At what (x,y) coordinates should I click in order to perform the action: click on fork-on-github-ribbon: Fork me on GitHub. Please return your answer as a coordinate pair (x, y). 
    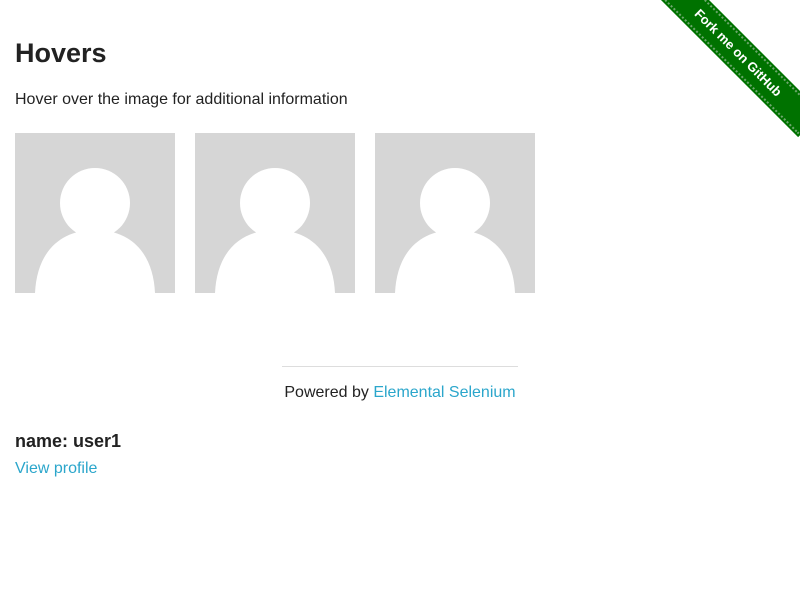
    Looking at the image, I should click on (728, 67).